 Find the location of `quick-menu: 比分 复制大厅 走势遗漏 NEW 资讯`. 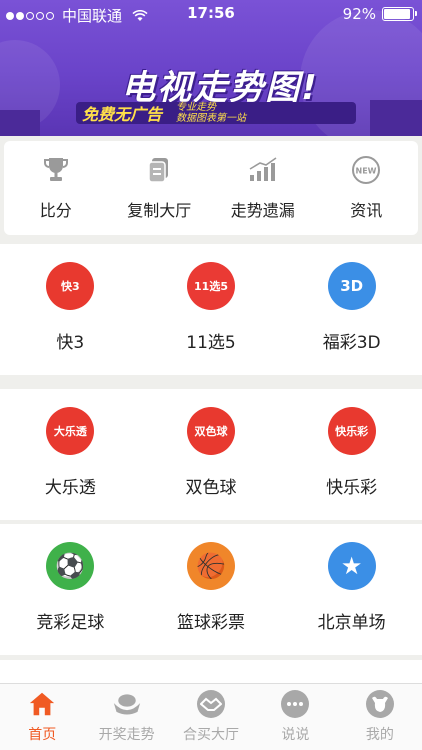

quick-menu: 比分 复制大厅 走势遗漏 NEW 资讯 is located at coordinates (211, 188).